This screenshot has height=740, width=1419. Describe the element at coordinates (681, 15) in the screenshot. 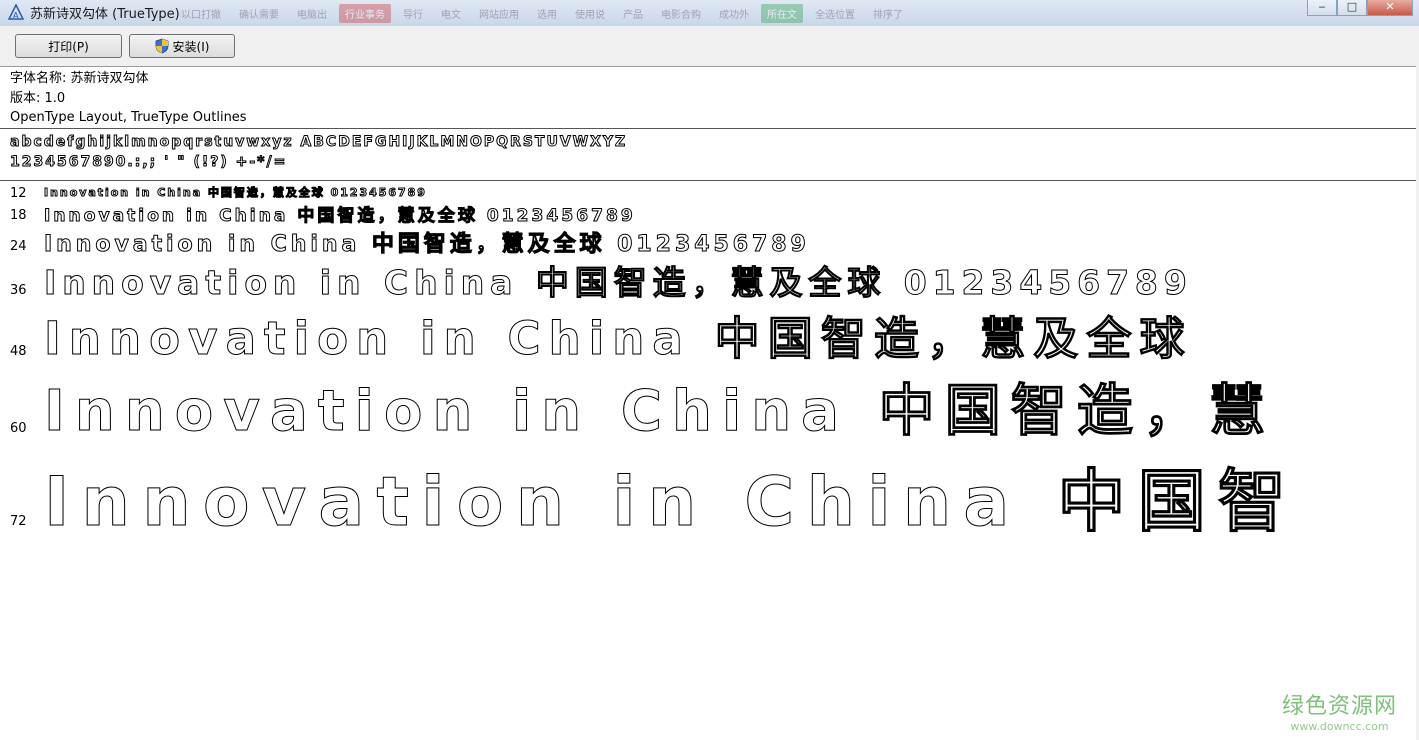

I see `taskbar-ghost-item: 电影合购` at that location.